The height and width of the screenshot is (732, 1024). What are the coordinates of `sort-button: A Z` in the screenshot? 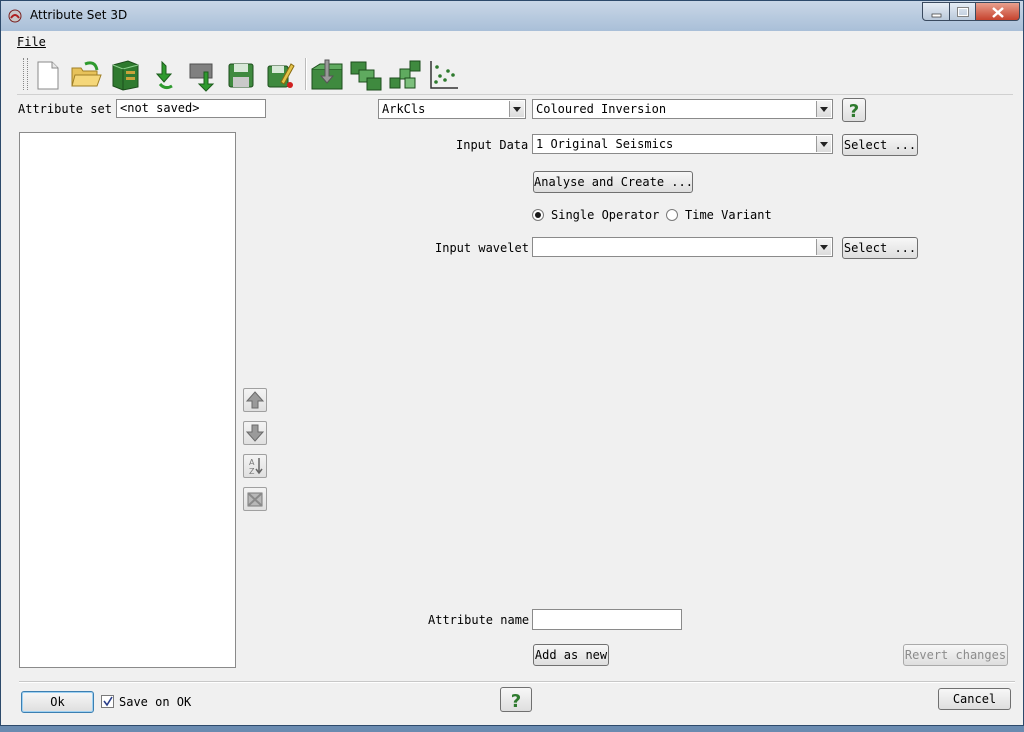 It's located at (255, 466).